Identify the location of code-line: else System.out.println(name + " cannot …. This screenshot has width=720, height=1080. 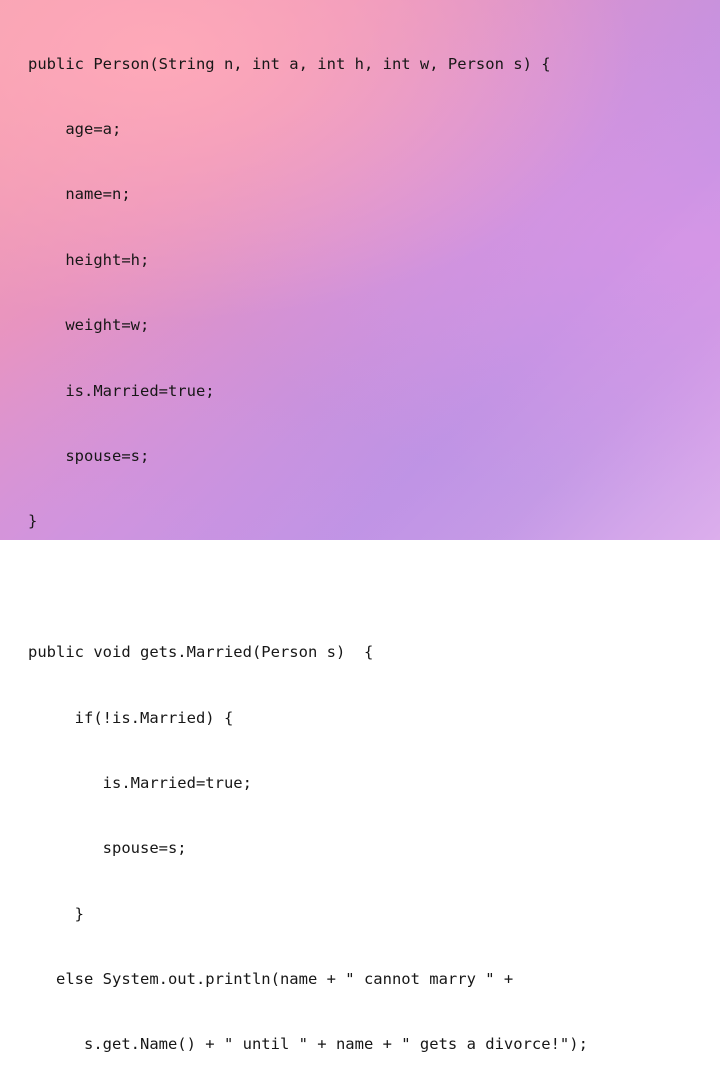
(271, 979).